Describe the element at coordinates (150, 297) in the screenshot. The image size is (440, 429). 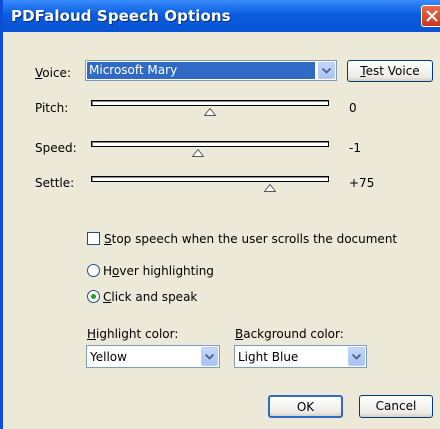
I see `click-and-speak-label: Click and speak` at that location.